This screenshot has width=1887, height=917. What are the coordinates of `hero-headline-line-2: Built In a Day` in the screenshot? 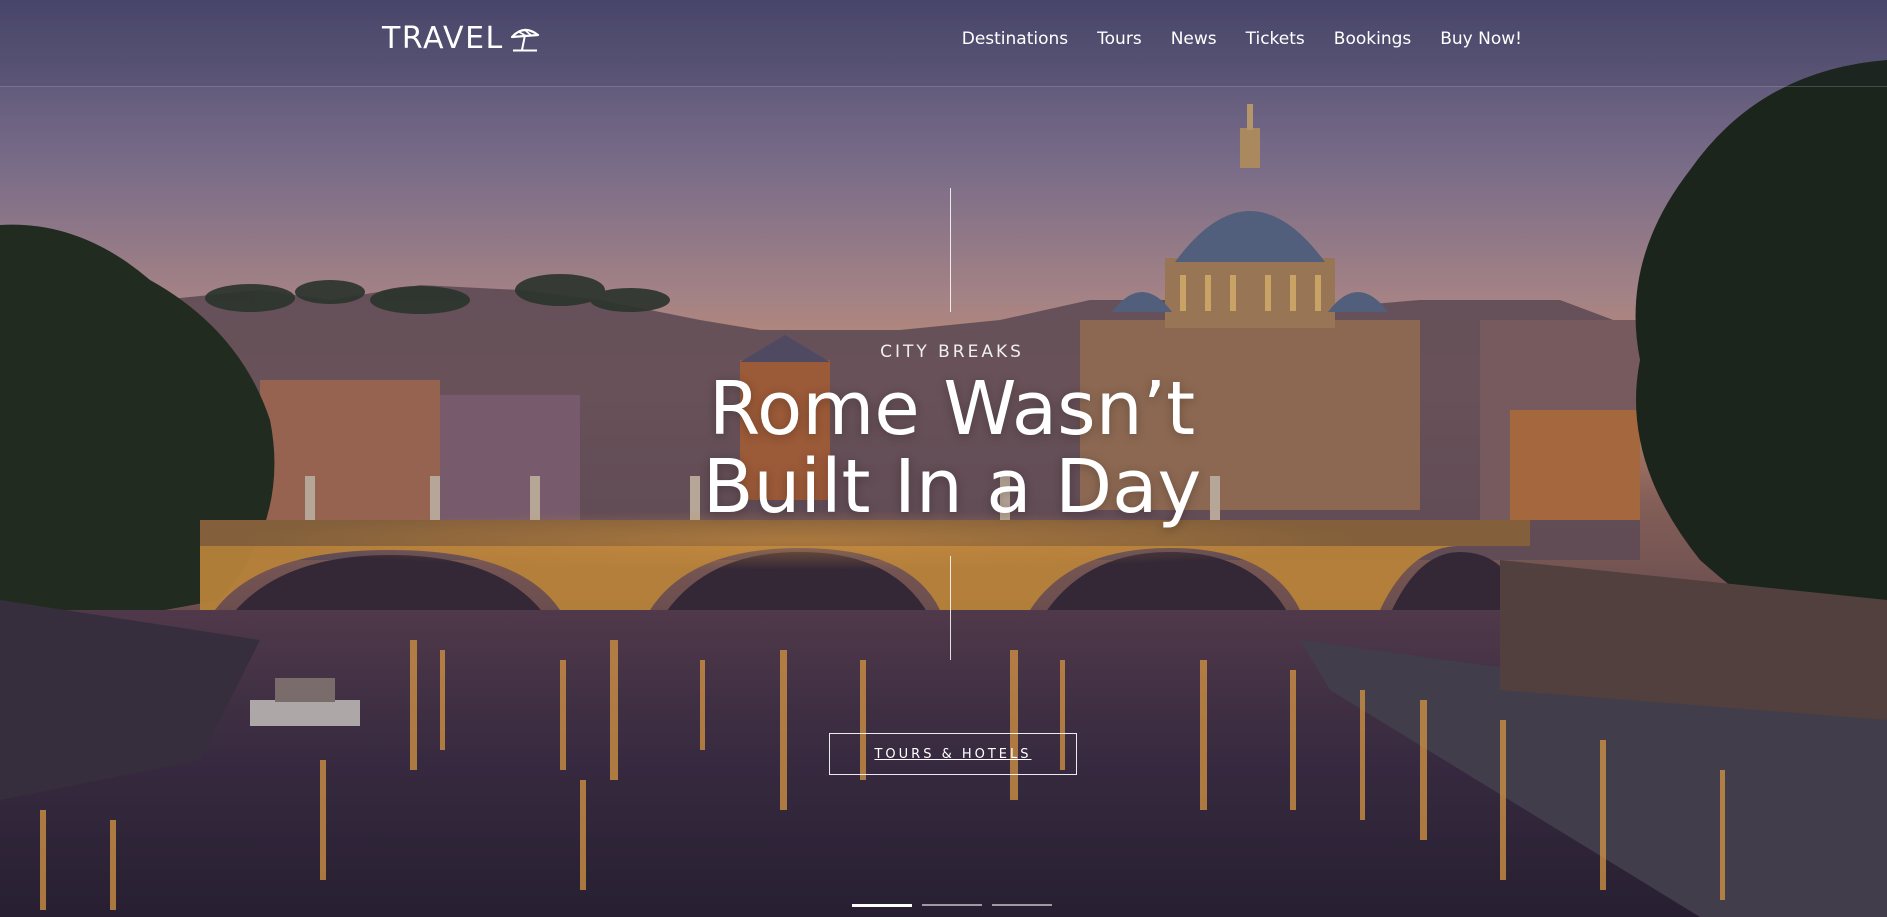 It's located at (952, 487).